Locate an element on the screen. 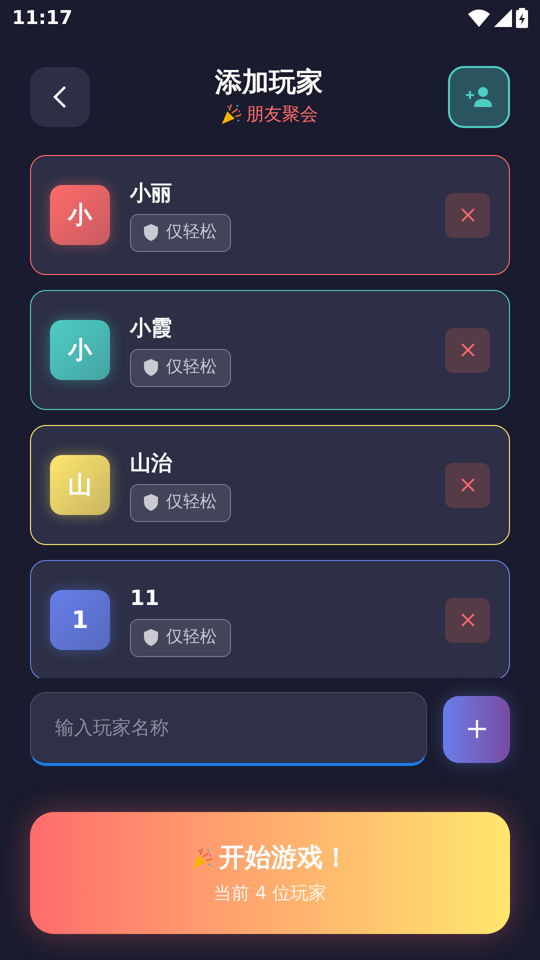  add-button is located at coordinates (476, 729).